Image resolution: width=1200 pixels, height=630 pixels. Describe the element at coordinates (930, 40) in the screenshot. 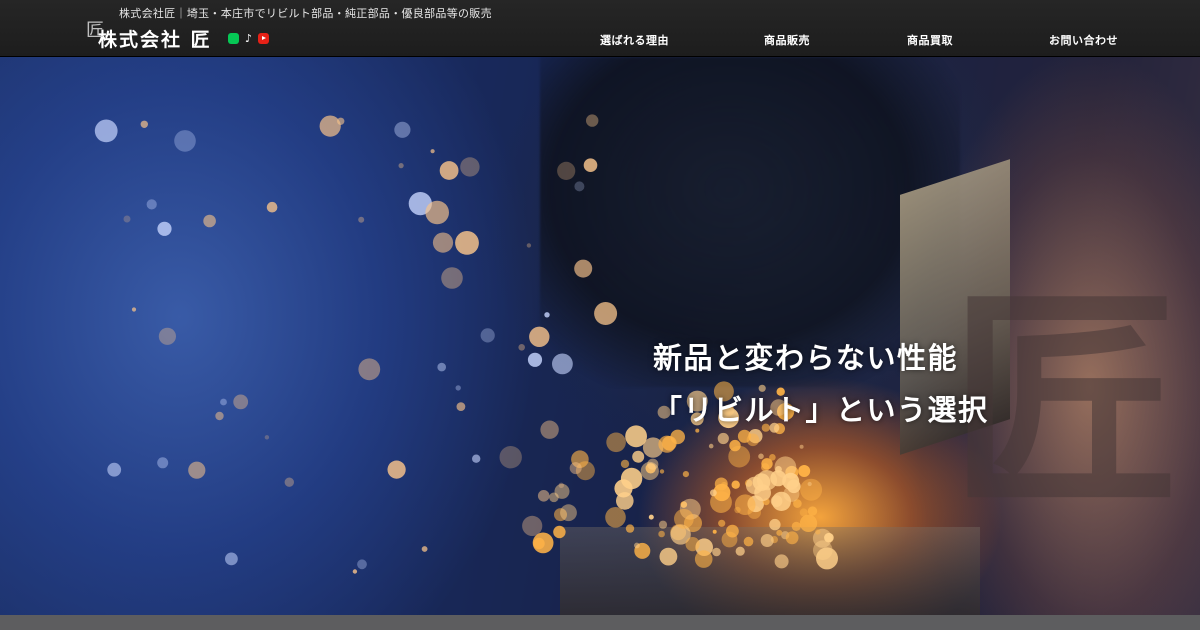

I see `nav-item-purchase: 商品買取` at that location.